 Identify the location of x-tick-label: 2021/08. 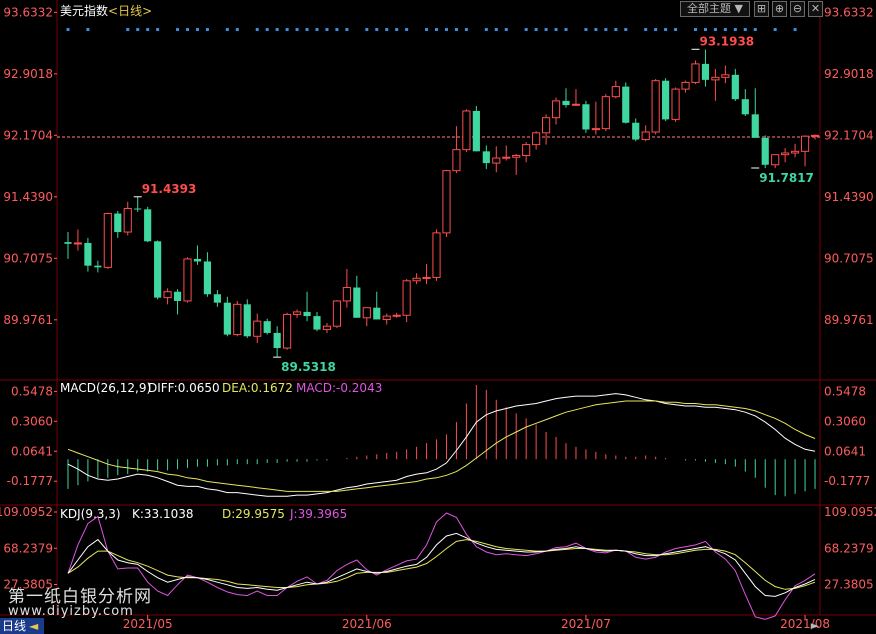
(805, 624).